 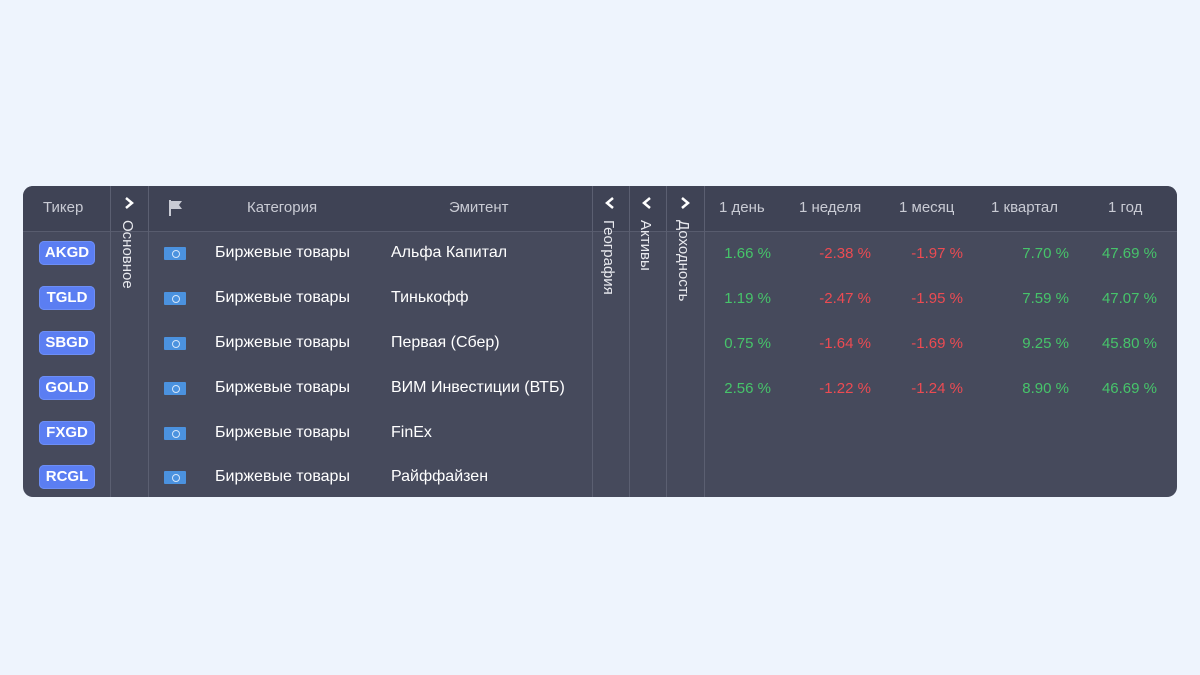 I want to click on return-1-year: 47.69 %, so click(x=1129, y=253).